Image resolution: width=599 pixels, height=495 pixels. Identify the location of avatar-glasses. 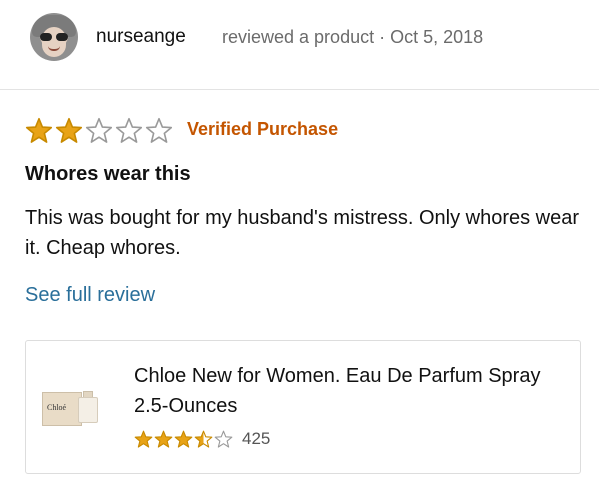
(54, 37).